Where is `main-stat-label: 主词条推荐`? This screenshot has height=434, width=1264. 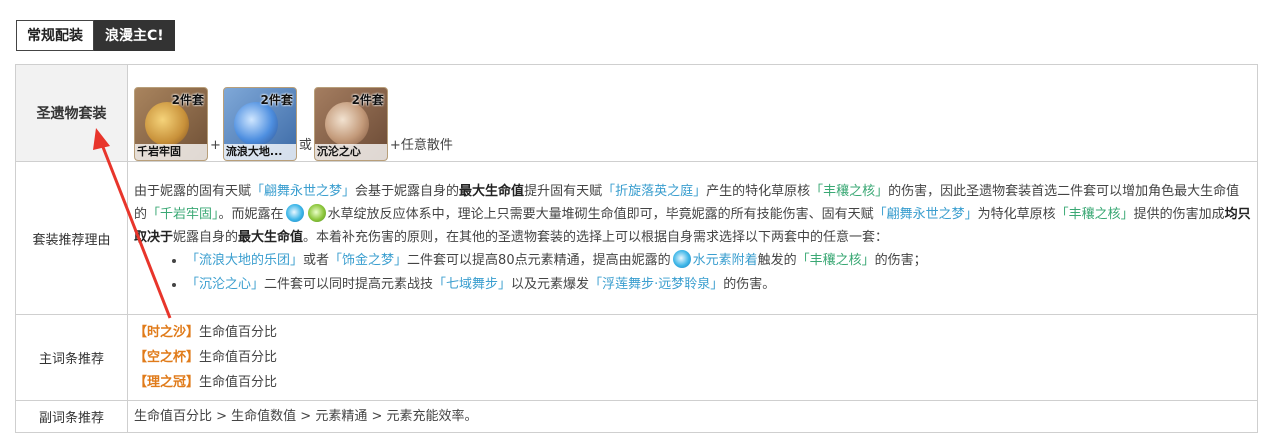
main-stat-label: 主词条推荐 is located at coordinates (71, 357).